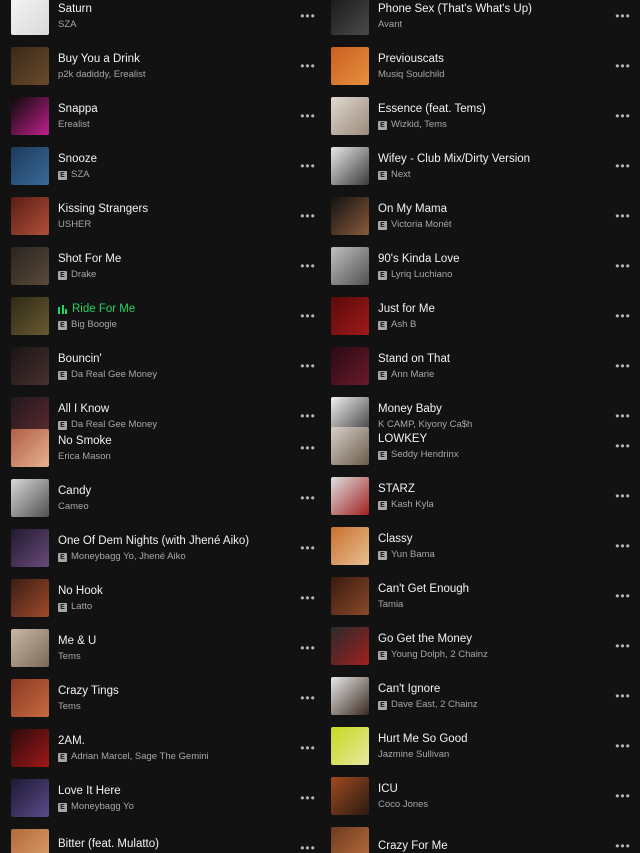 Image resolution: width=640 pixels, height=853 pixels. What do you see at coordinates (482, 216) in the screenshot?
I see `track-row: On My Mama E Victoria Monét •••` at bounding box center [482, 216].